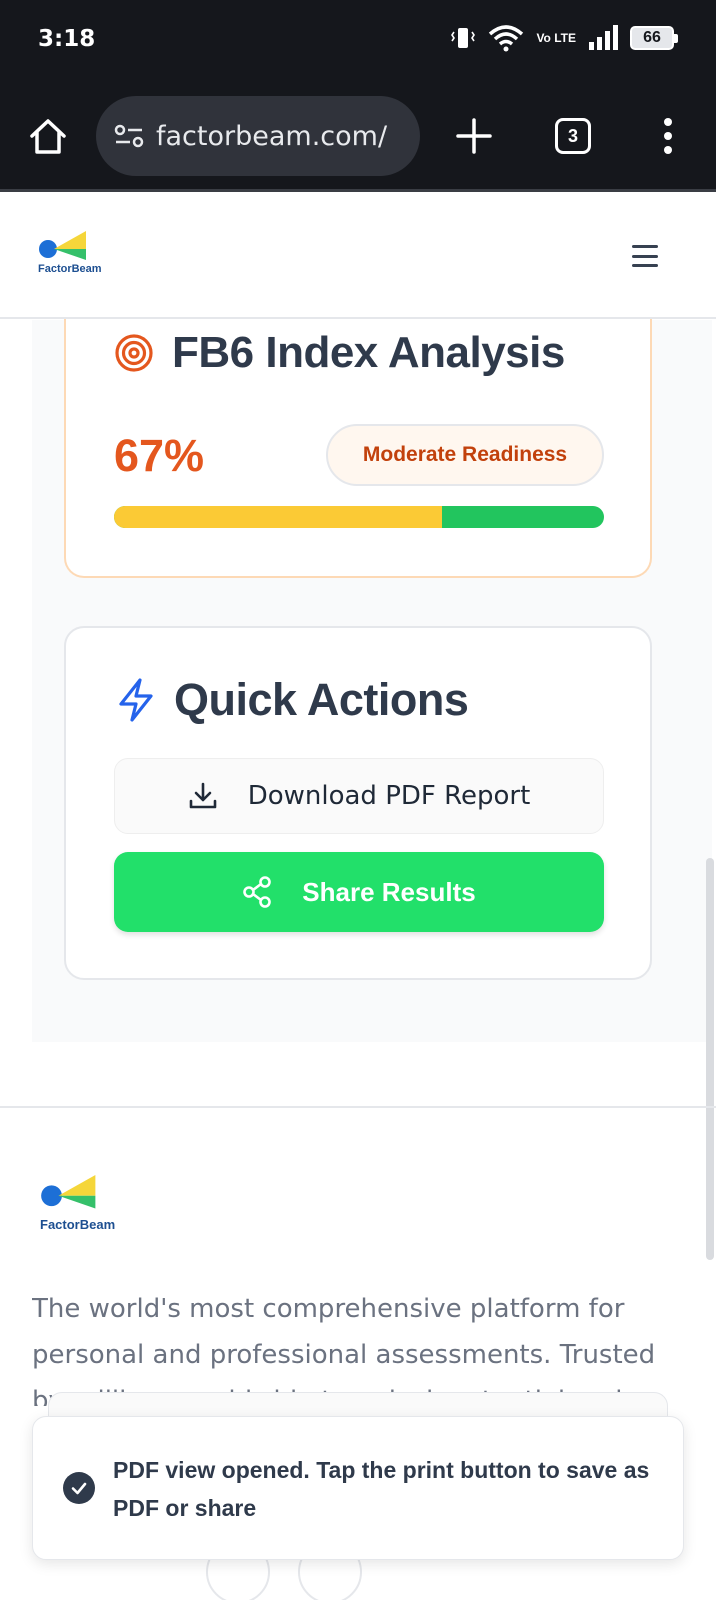 This screenshot has height=1600, width=716. I want to click on lightning-icon, so click(136, 700).